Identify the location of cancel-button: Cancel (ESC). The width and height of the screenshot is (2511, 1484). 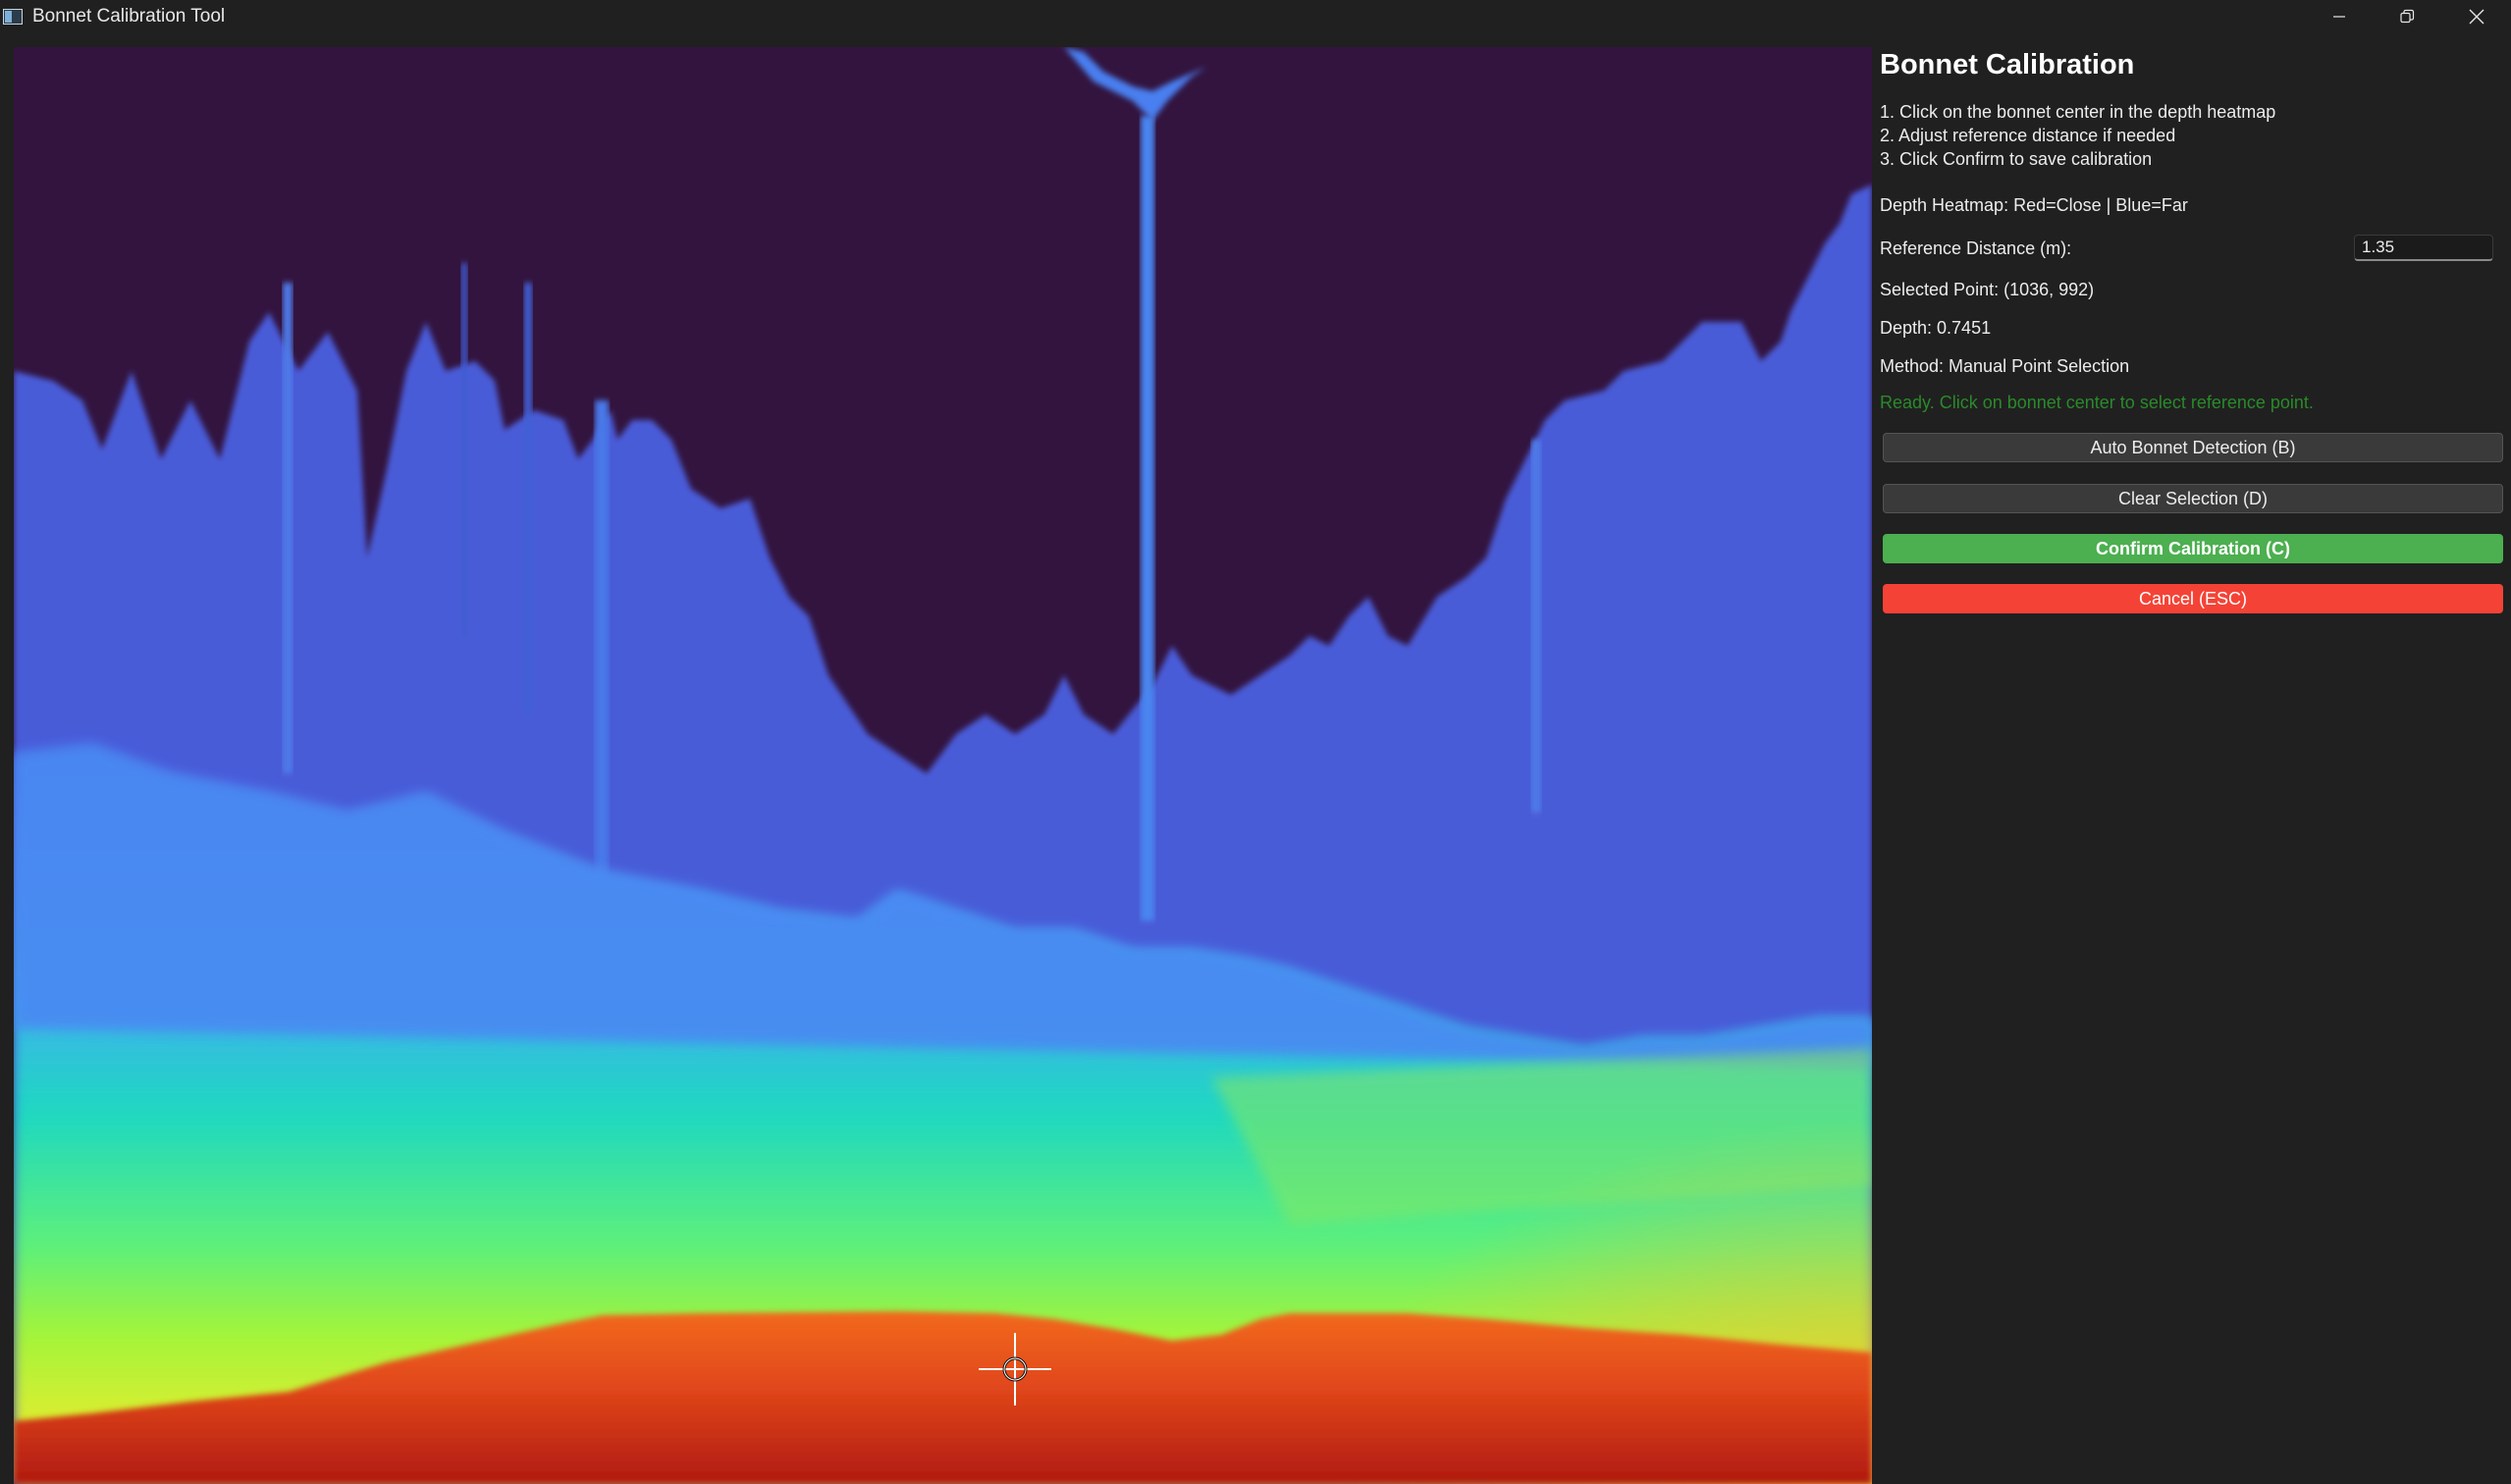
(2193, 599).